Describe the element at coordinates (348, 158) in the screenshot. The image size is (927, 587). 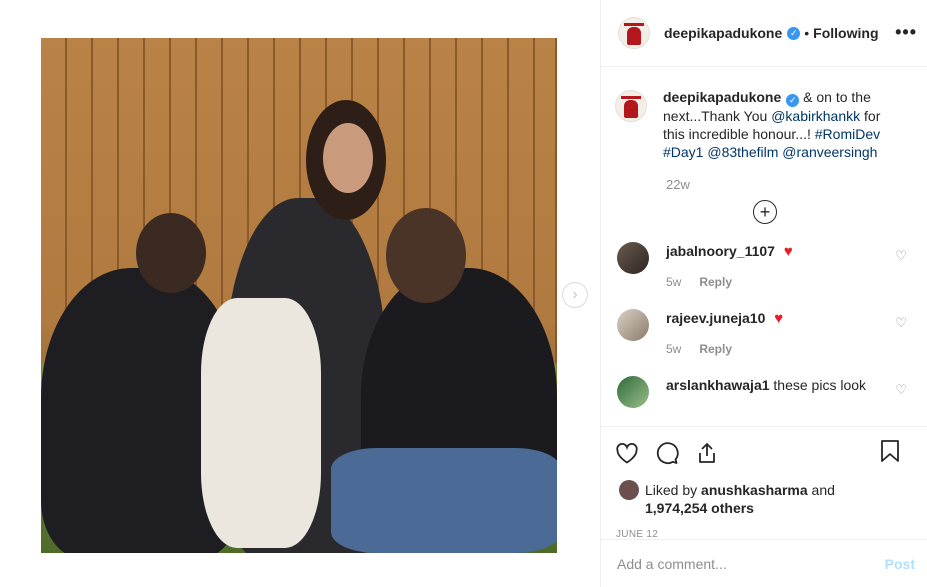
I see `person-center-face` at that location.